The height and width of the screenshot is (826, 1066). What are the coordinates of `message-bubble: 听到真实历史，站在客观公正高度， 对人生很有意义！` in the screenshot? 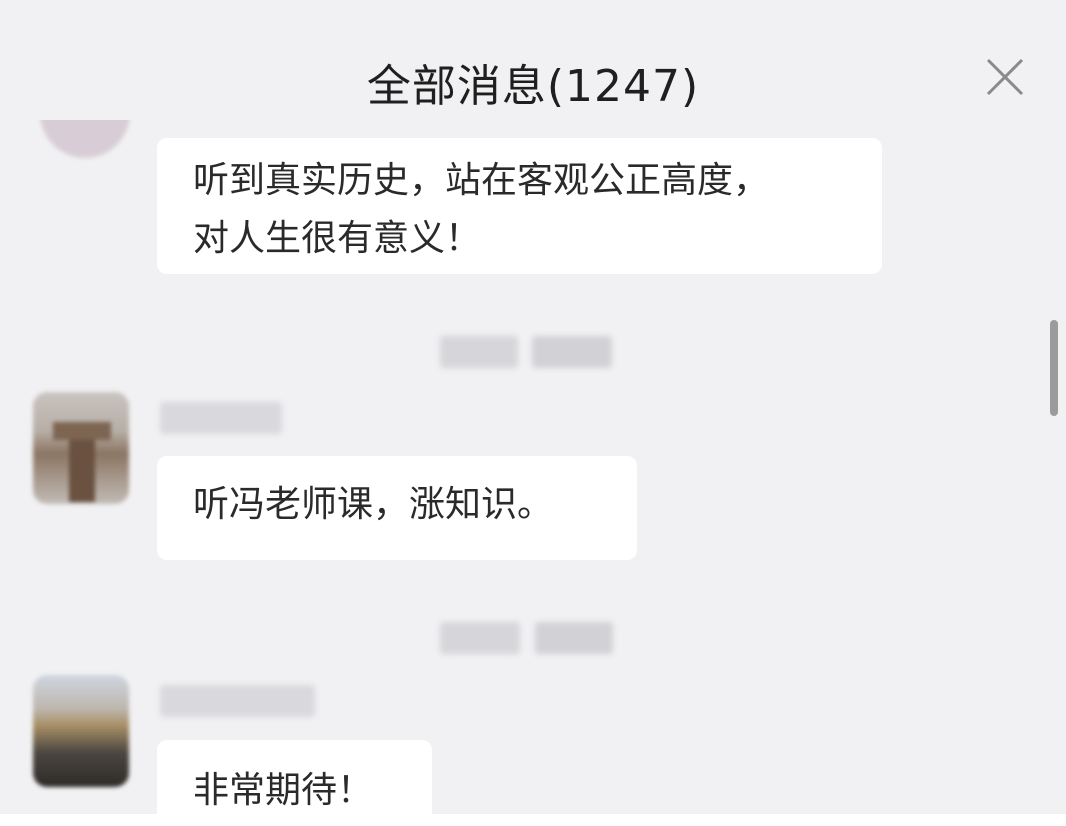 It's located at (519, 206).